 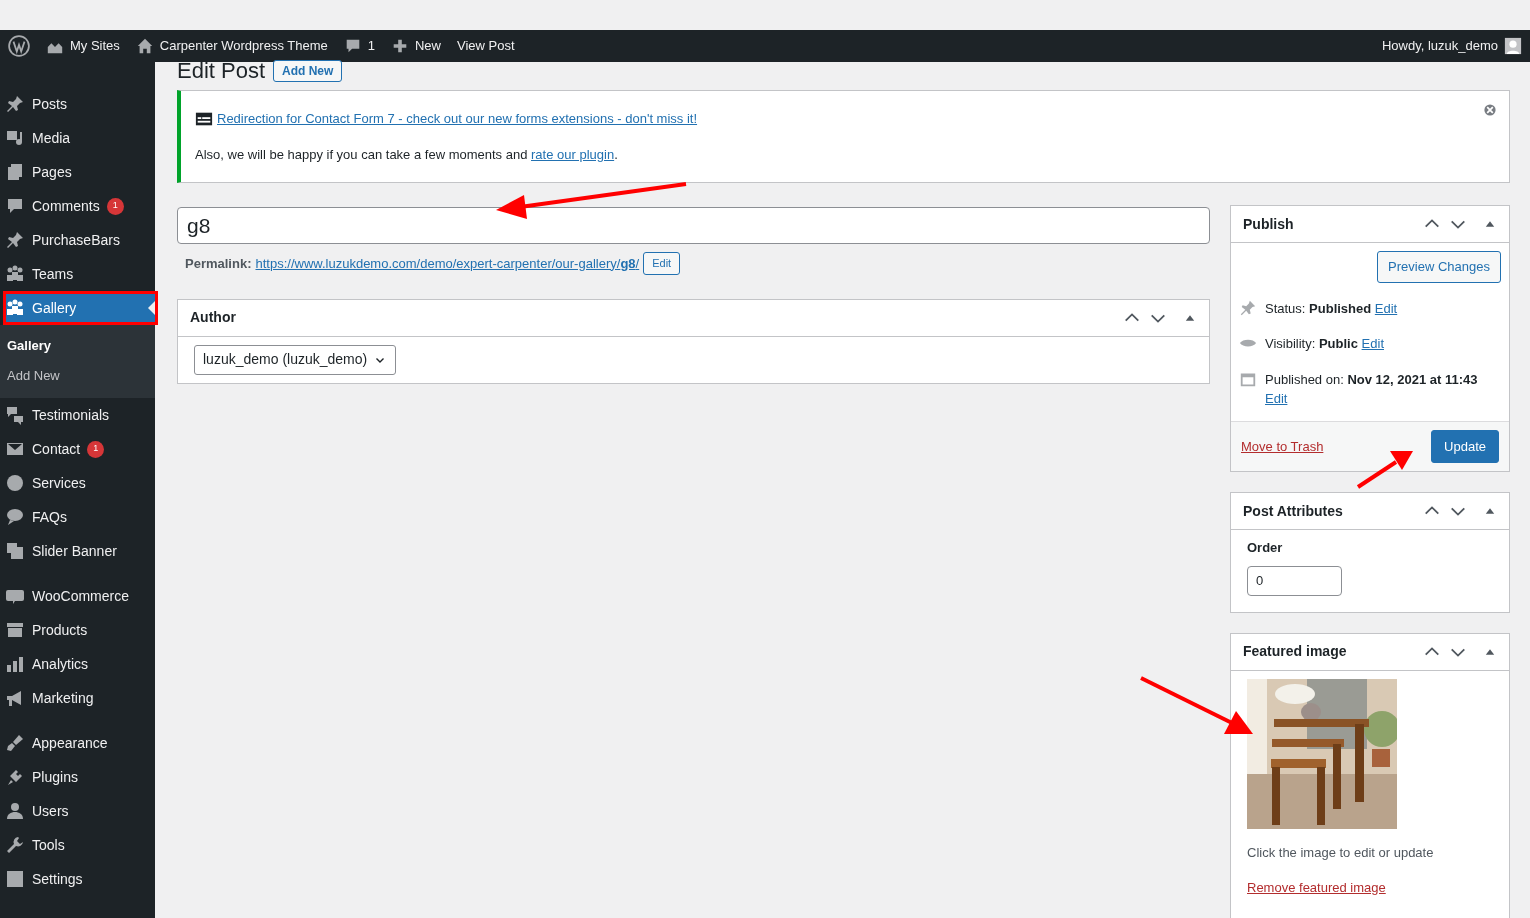 What do you see at coordinates (151, 308) in the screenshot?
I see `current-notch` at bounding box center [151, 308].